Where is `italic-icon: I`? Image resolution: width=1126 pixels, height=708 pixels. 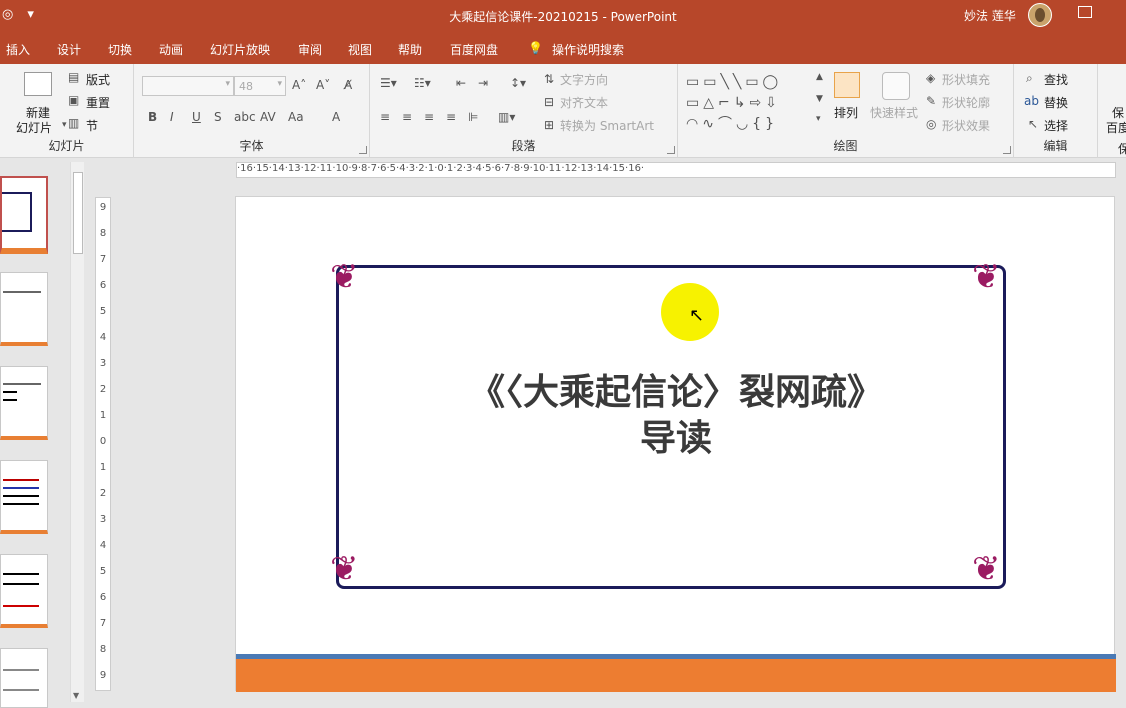
italic-icon: I is located at coordinates (172, 117).